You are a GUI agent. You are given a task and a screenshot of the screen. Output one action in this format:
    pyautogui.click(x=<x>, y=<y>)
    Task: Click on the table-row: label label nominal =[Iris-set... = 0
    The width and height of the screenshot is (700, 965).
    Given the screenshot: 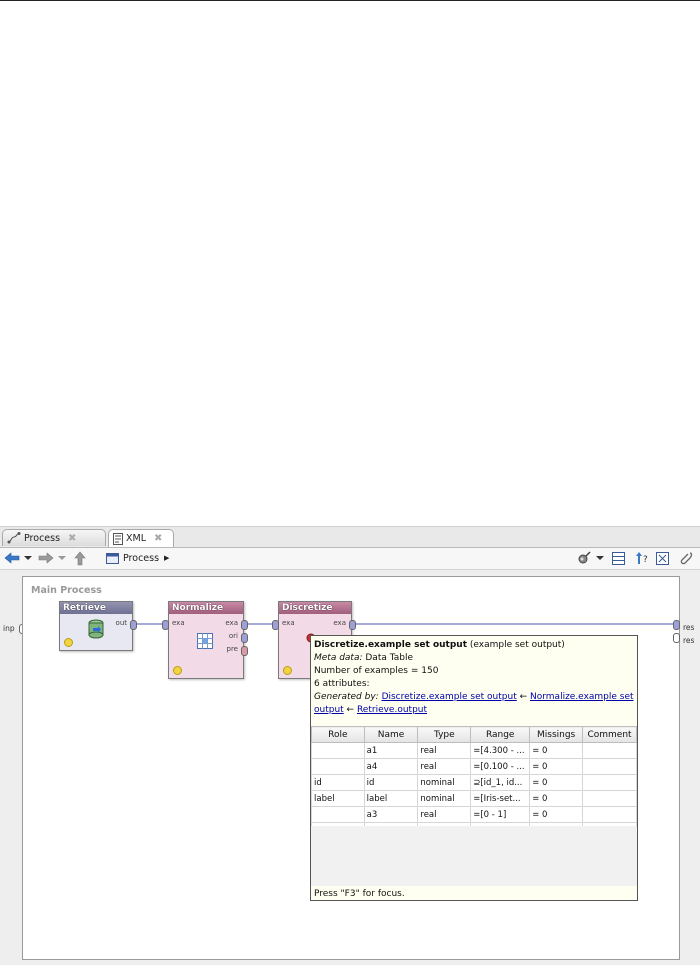 What is the action you would take?
    pyautogui.click(x=474, y=798)
    